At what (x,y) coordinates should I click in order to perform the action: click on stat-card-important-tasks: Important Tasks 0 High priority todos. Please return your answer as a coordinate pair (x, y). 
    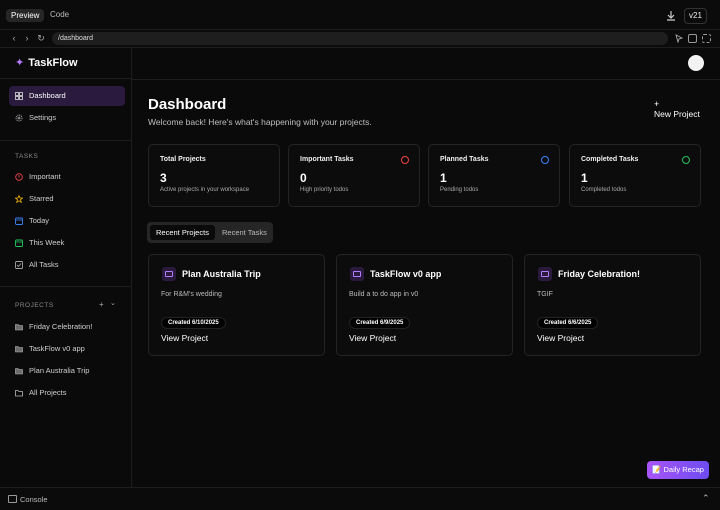
    Looking at the image, I should click on (354, 175).